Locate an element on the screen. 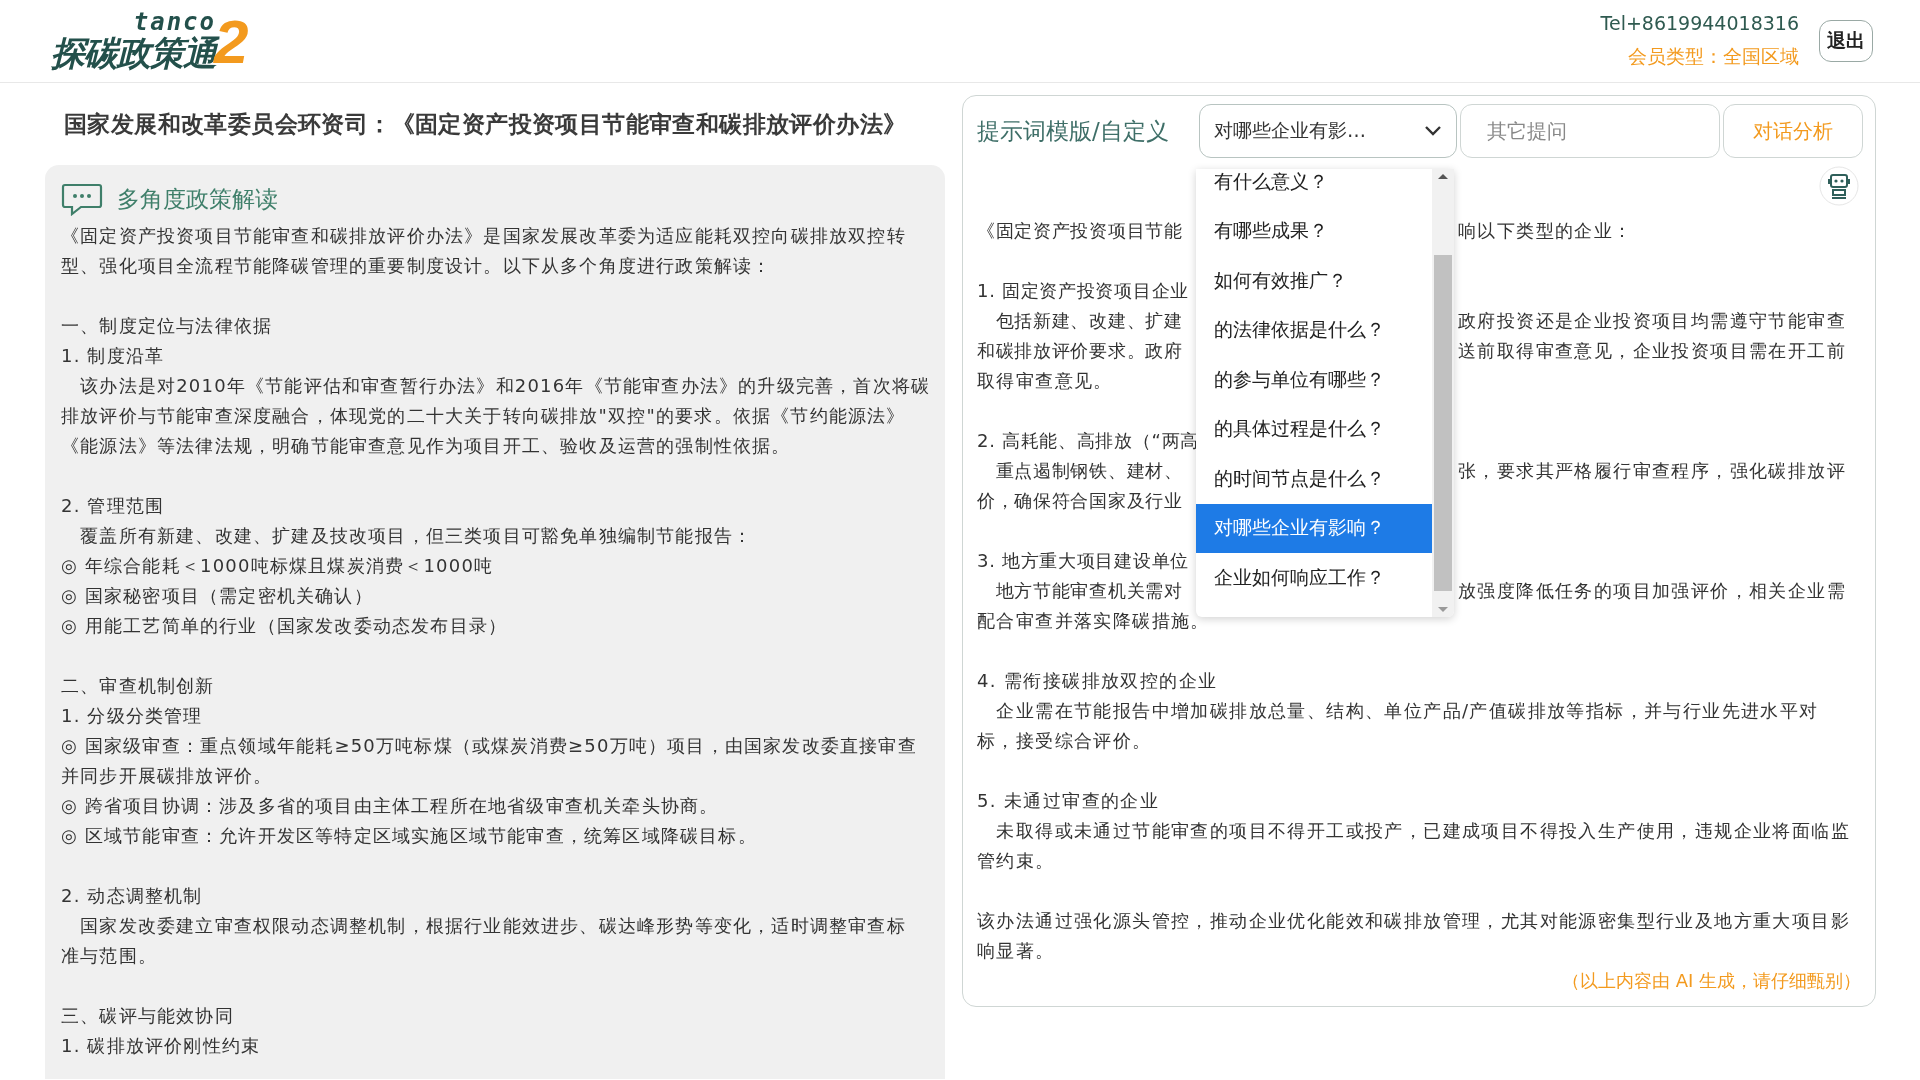 Image resolution: width=1920 pixels, height=1080 pixels. text-line: 重点遏制钢铁、建材、 is located at coordinates (1088, 471).